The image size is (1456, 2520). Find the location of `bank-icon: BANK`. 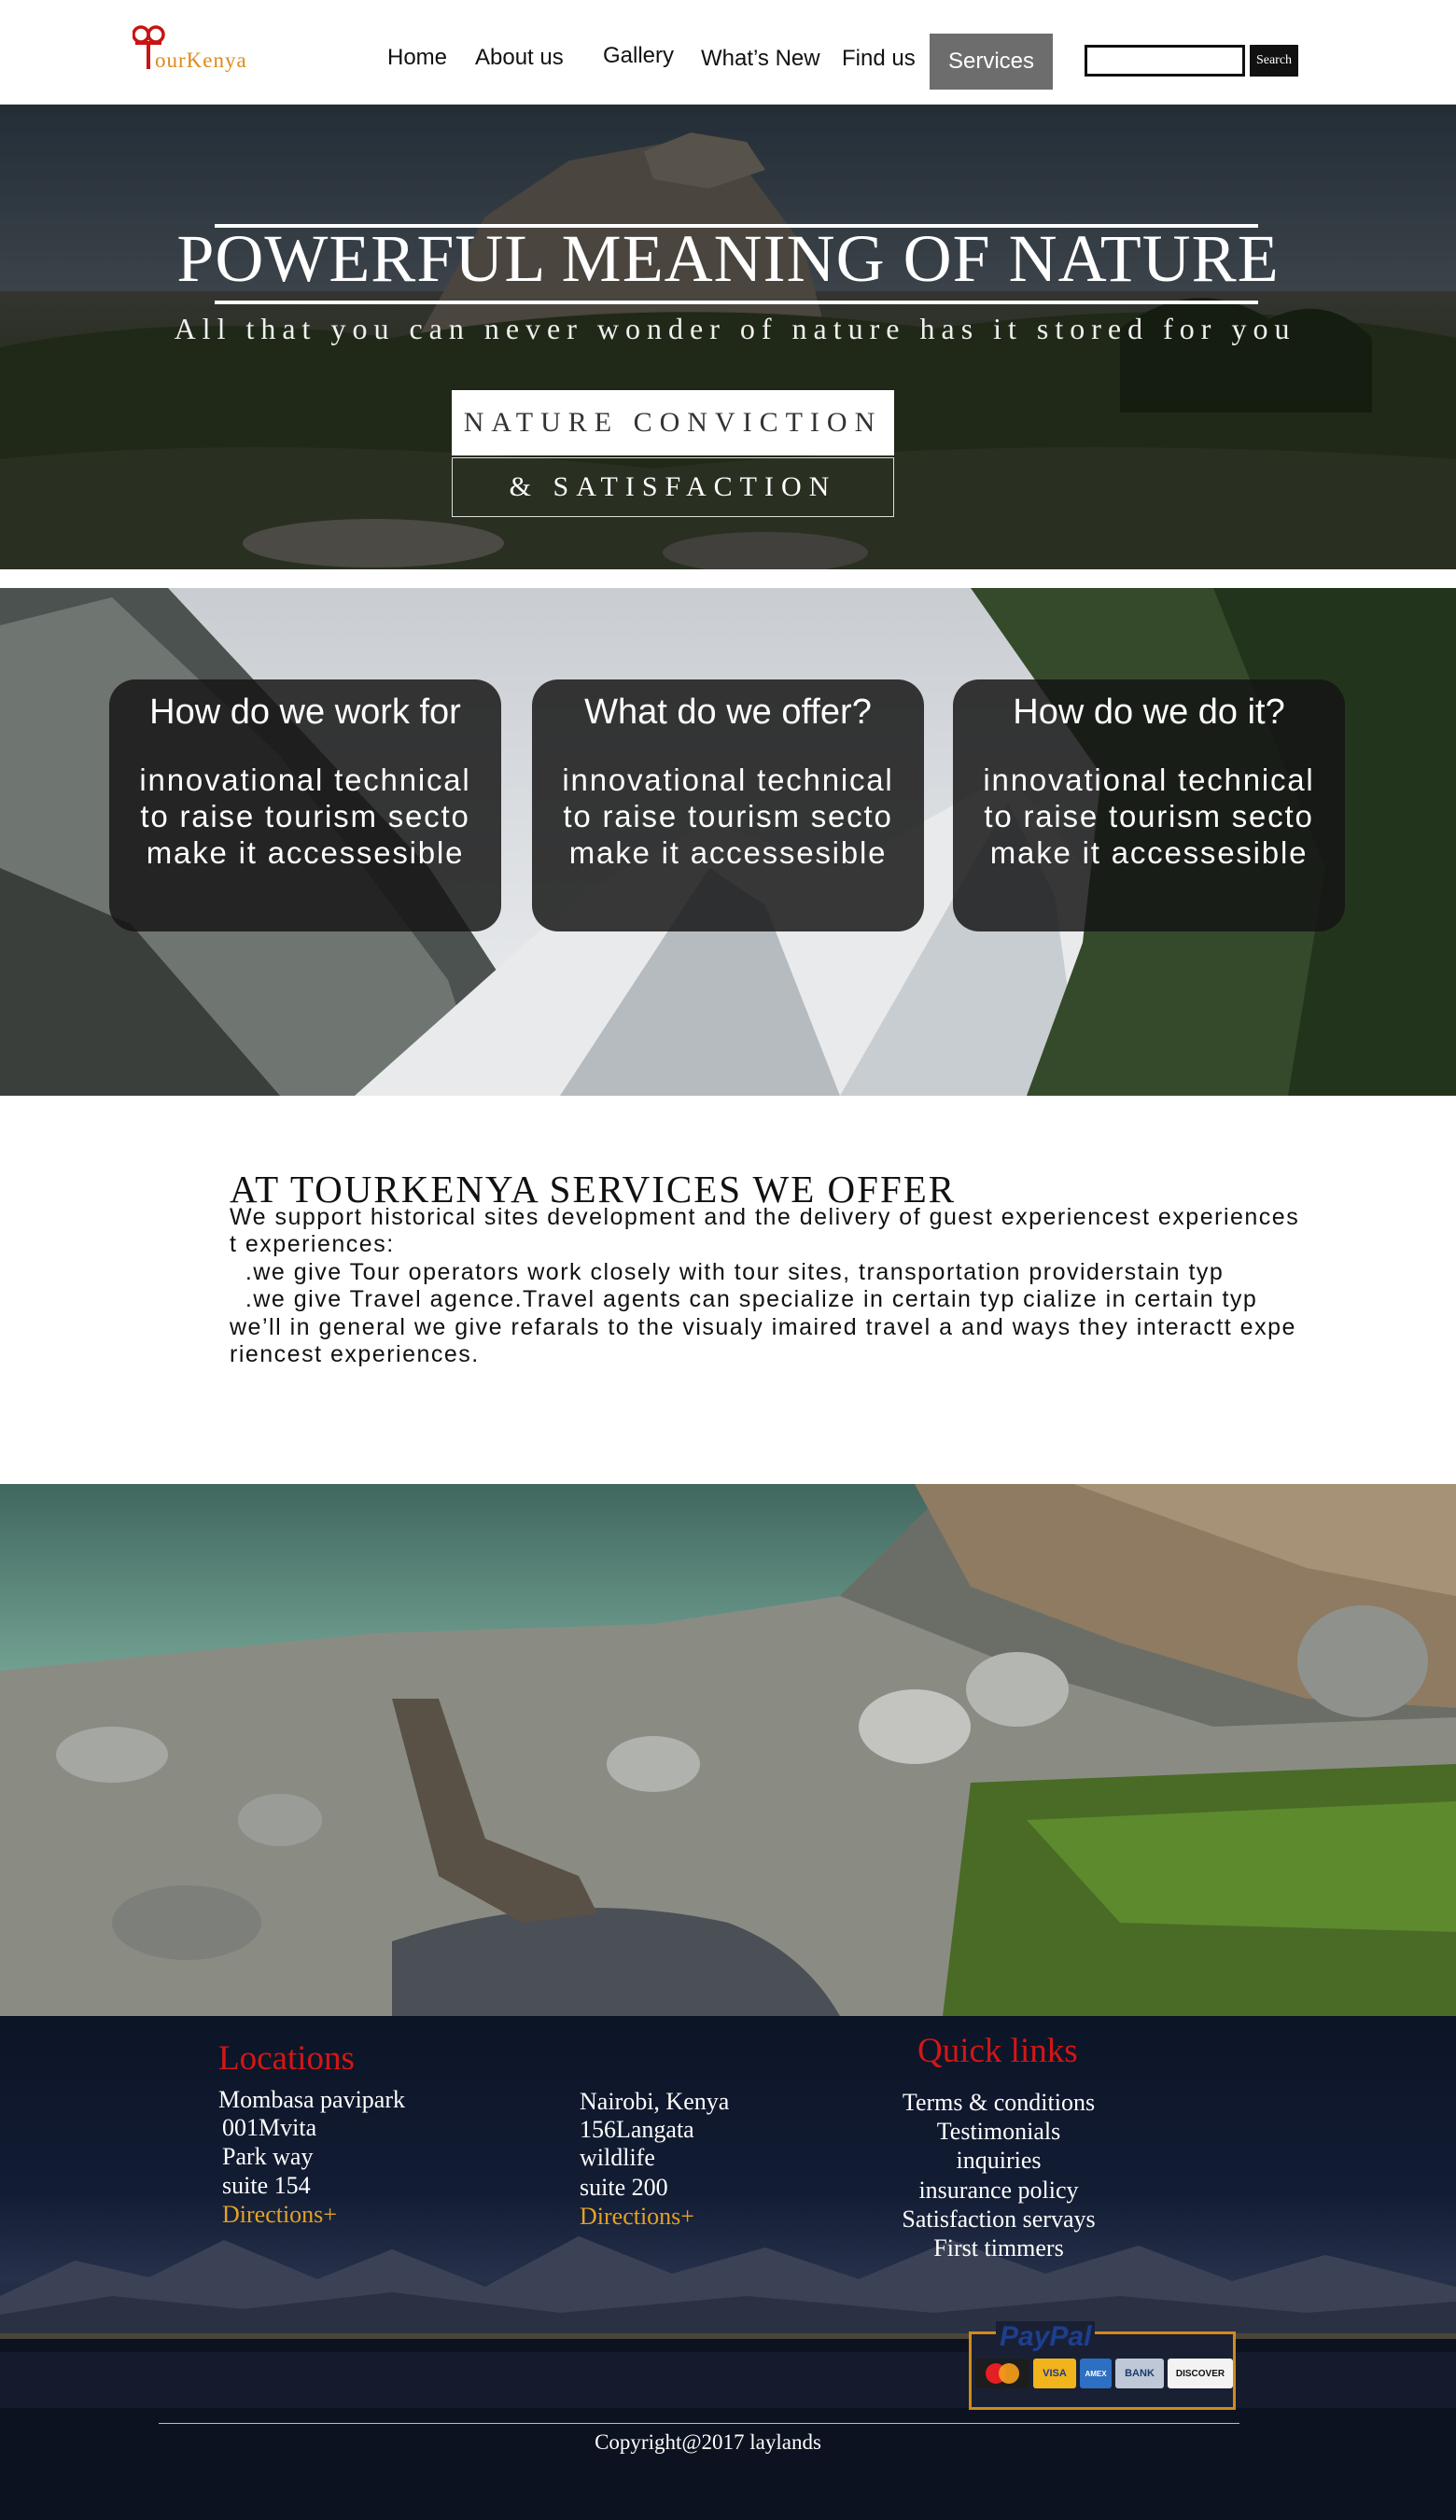

bank-icon: BANK is located at coordinates (1139, 2373).